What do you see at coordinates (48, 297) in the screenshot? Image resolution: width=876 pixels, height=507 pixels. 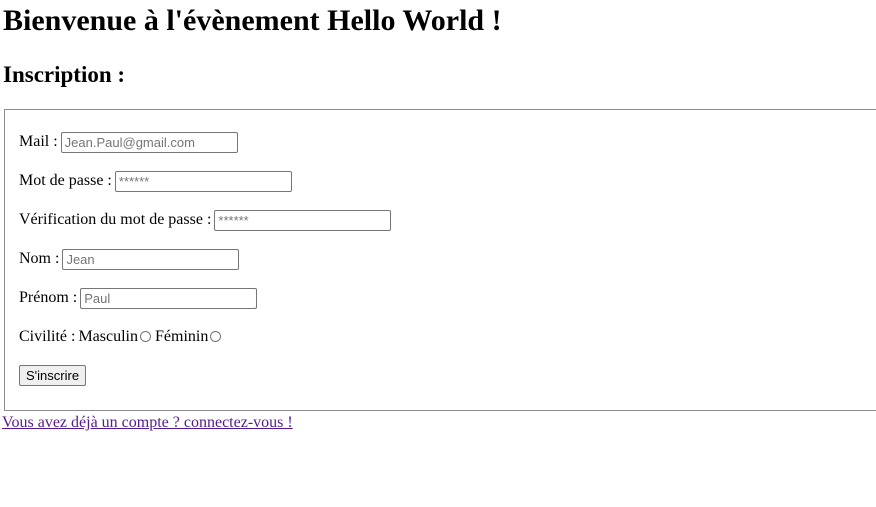 I see `first-name-label: Prénom :` at bounding box center [48, 297].